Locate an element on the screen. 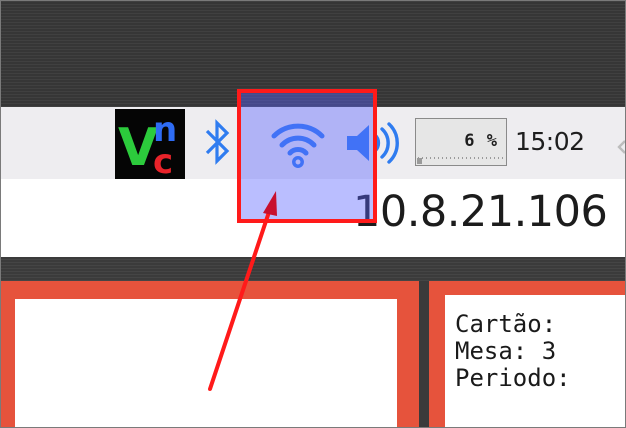  panel-separator is located at coordinates (424, 354).